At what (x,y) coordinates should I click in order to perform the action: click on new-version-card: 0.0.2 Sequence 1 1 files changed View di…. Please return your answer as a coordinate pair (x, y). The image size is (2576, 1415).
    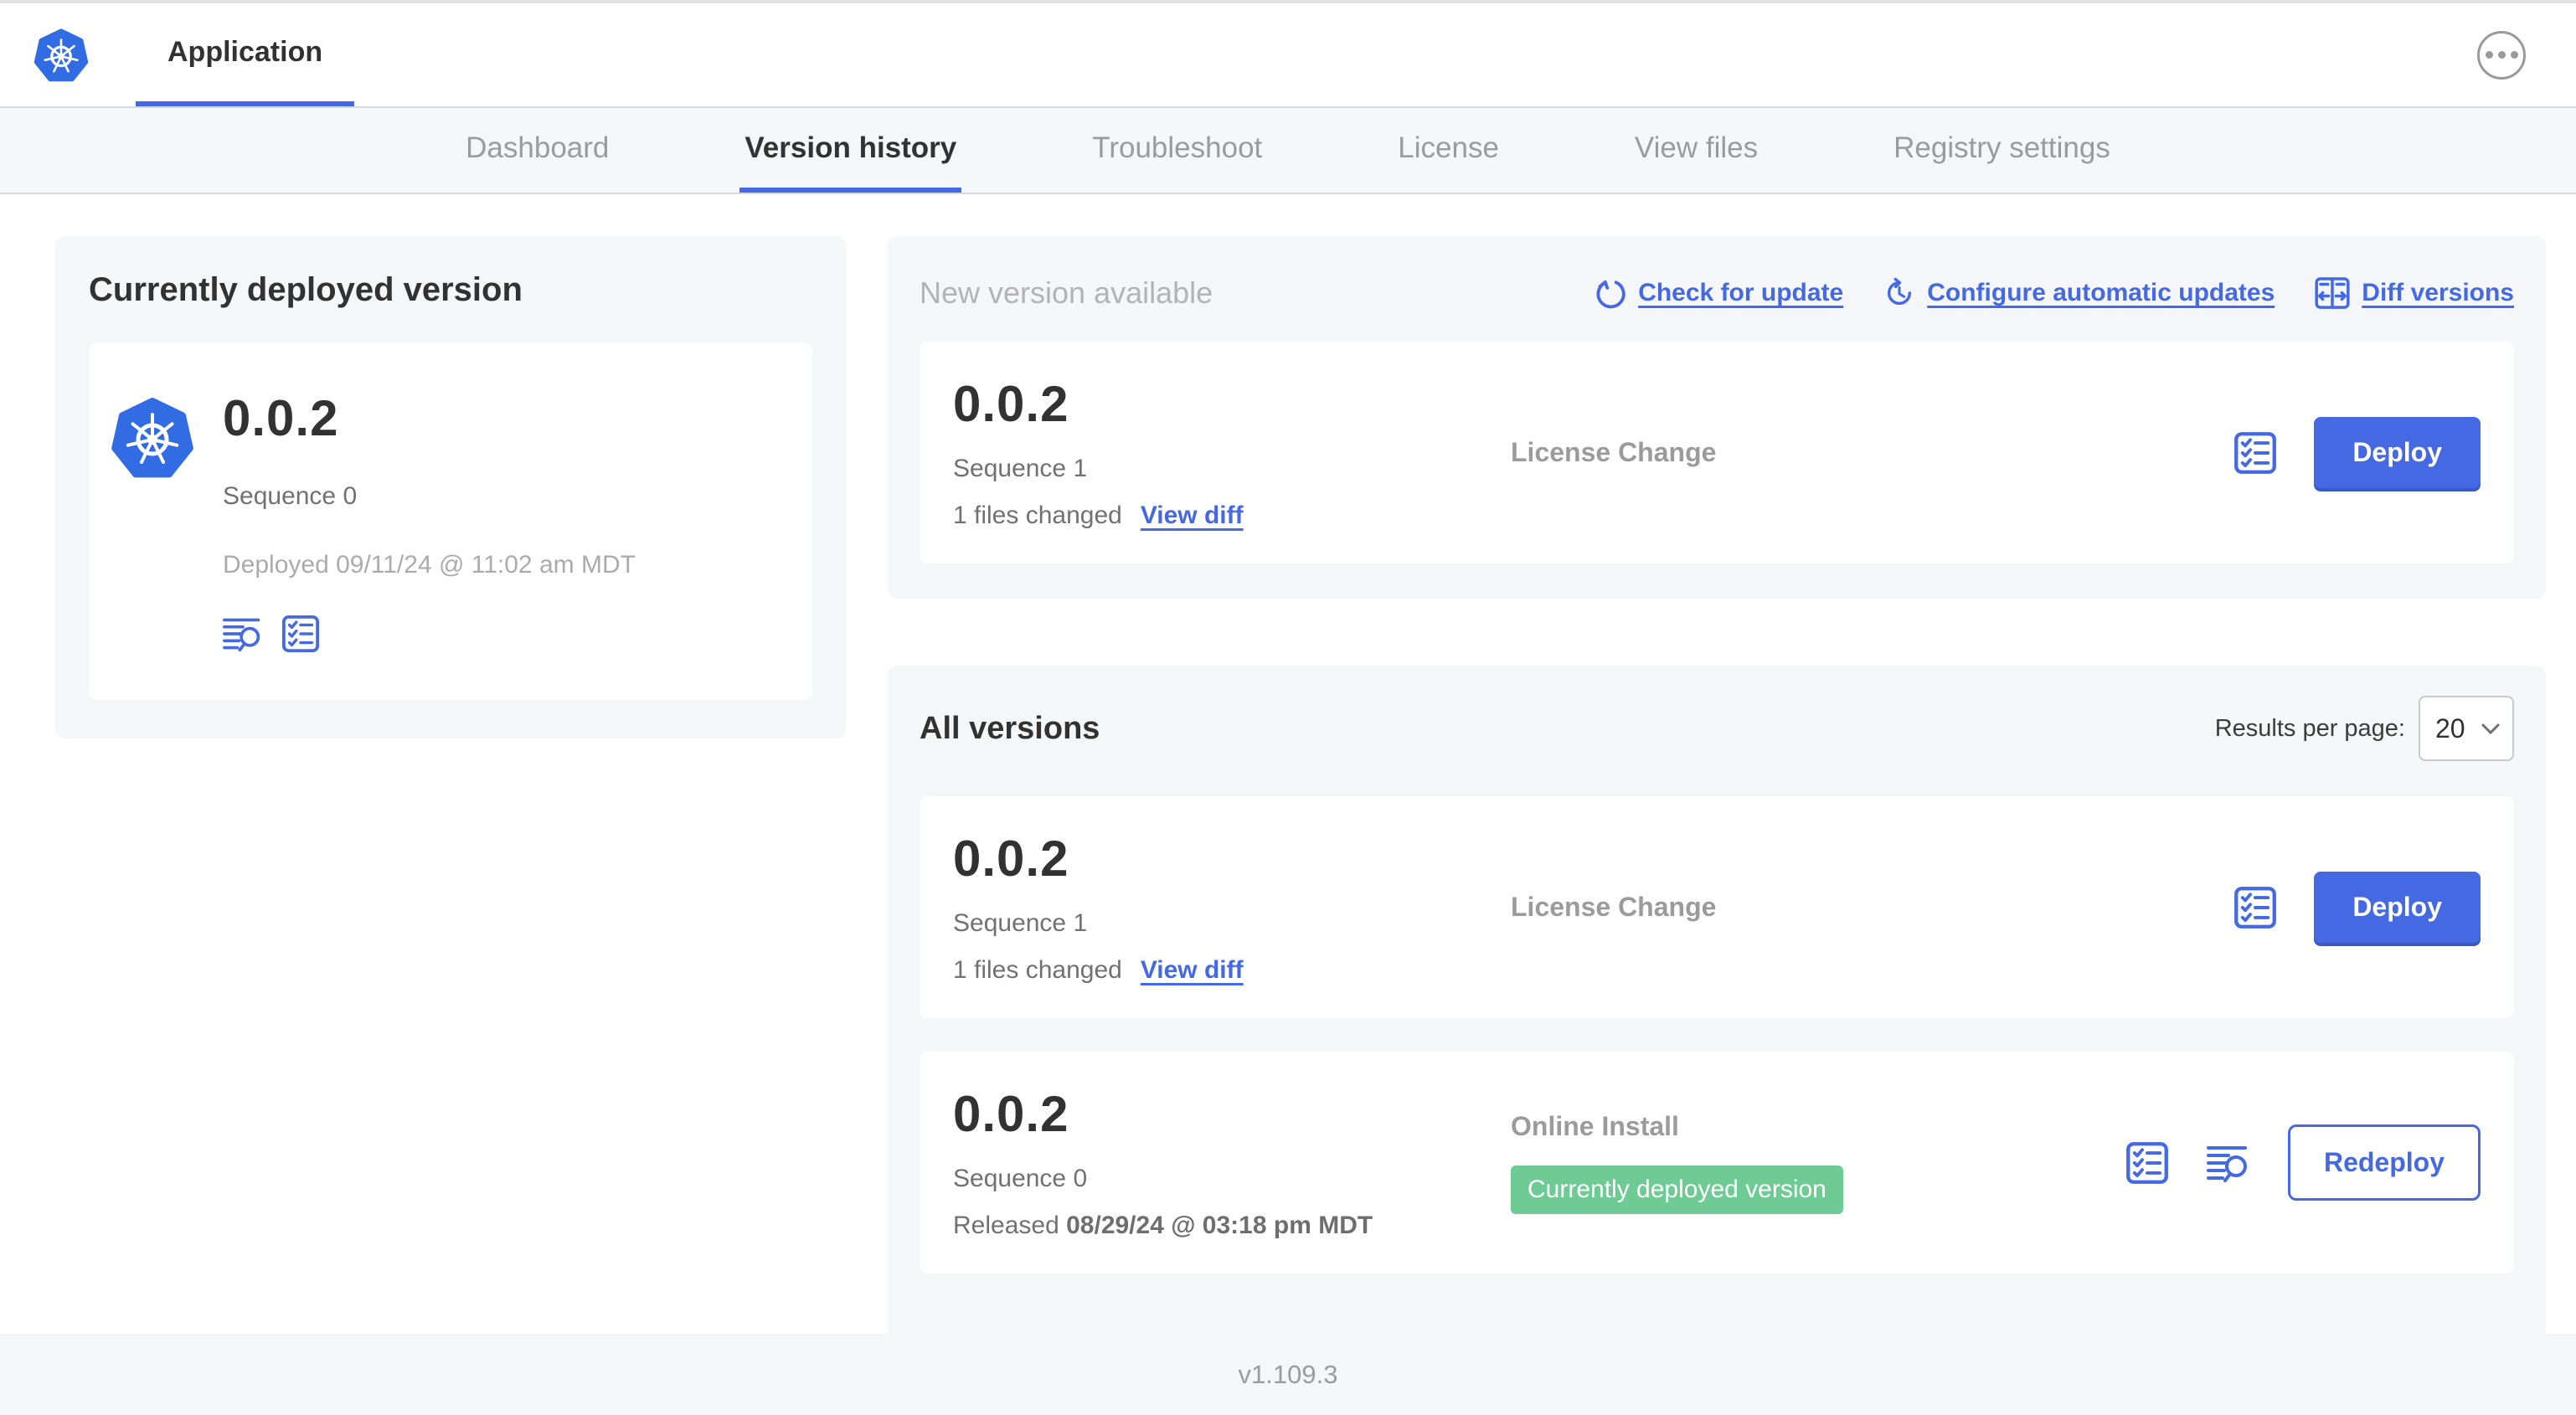
    Looking at the image, I should click on (1717, 452).